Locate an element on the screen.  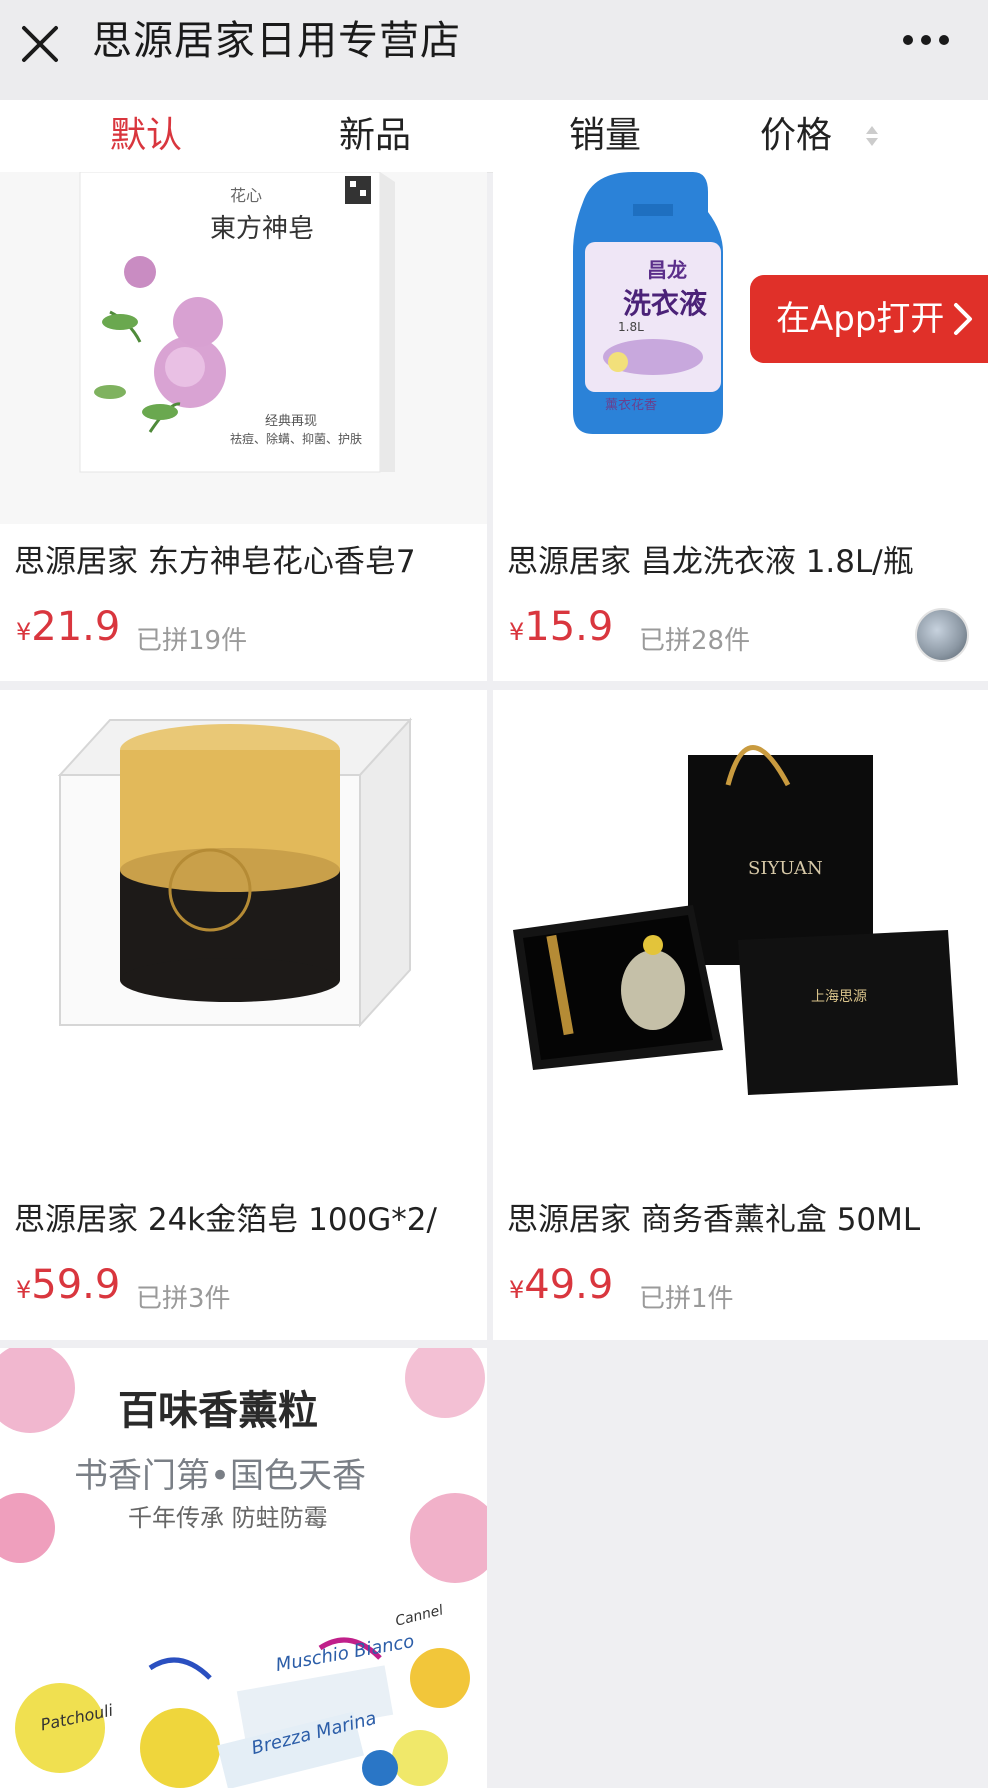
product-name: 思源居家 东方神皂花心香皂7 is located at coordinates (215, 562).